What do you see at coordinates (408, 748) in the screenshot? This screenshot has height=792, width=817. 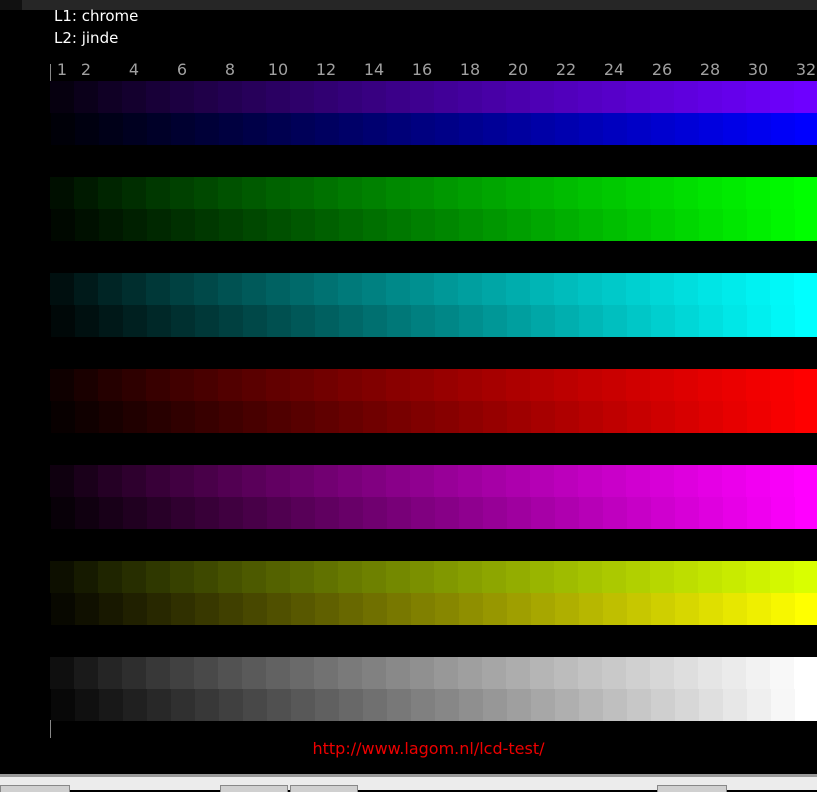 I see `lagom-url-link: http://www.lagom.nl/lcd-test/` at bounding box center [408, 748].